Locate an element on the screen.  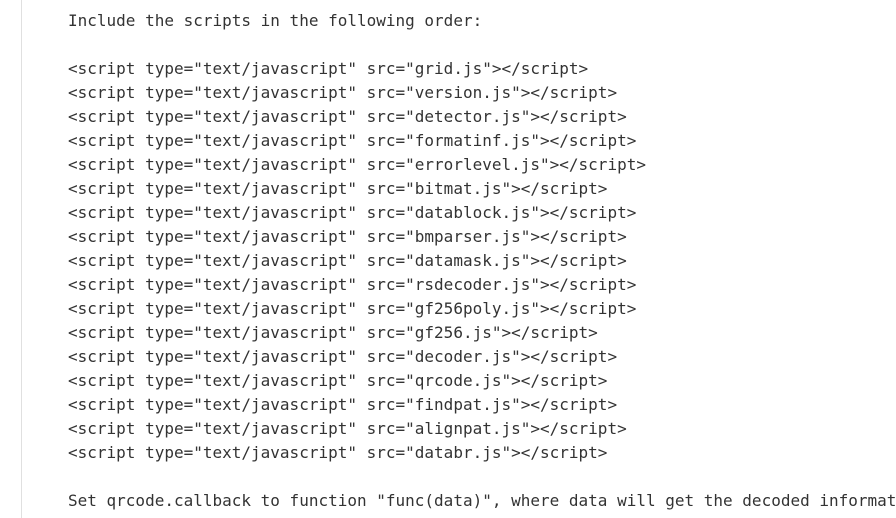
blank-line-bottom is located at coordinates (482, 477).